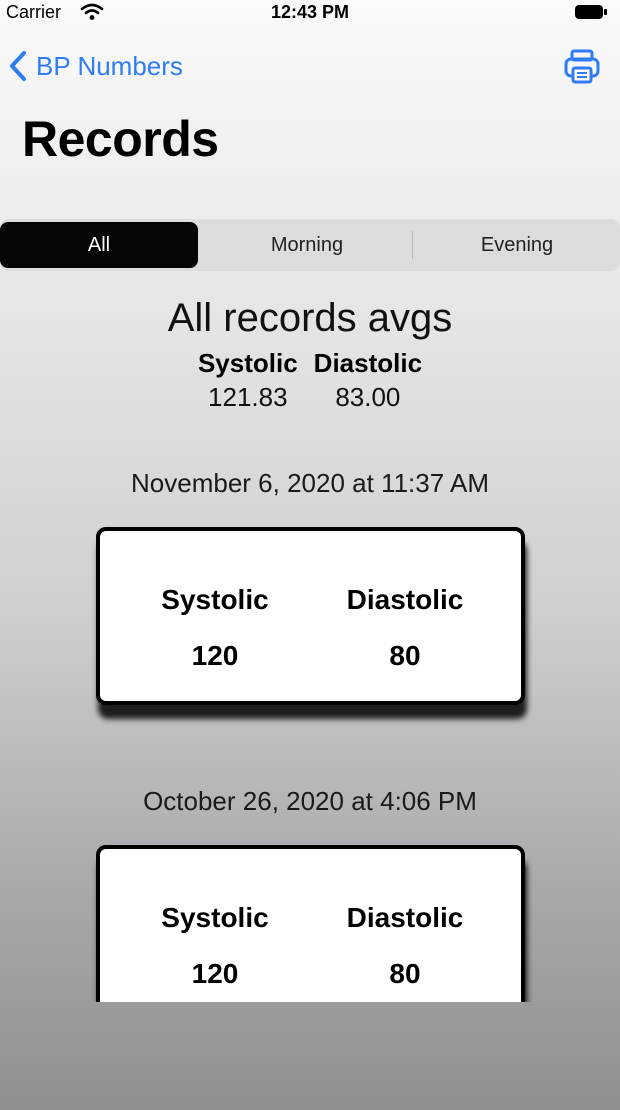 This screenshot has height=1110, width=620. What do you see at coordinates (248, 397) in the screenshot?
I see `average-systolic-value: 121.83` at bounding box center [248, 397].